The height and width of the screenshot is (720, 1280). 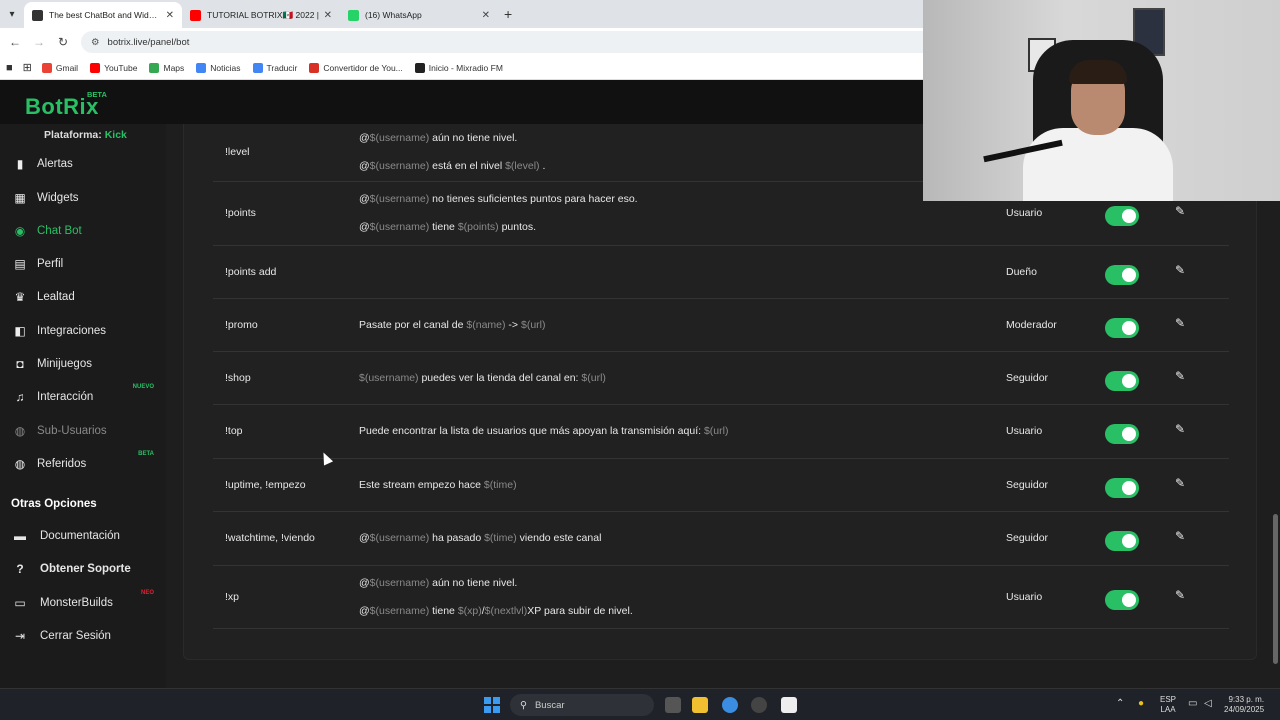 I want to click on microphone-icon: ●, so click(x=1141, y=703).